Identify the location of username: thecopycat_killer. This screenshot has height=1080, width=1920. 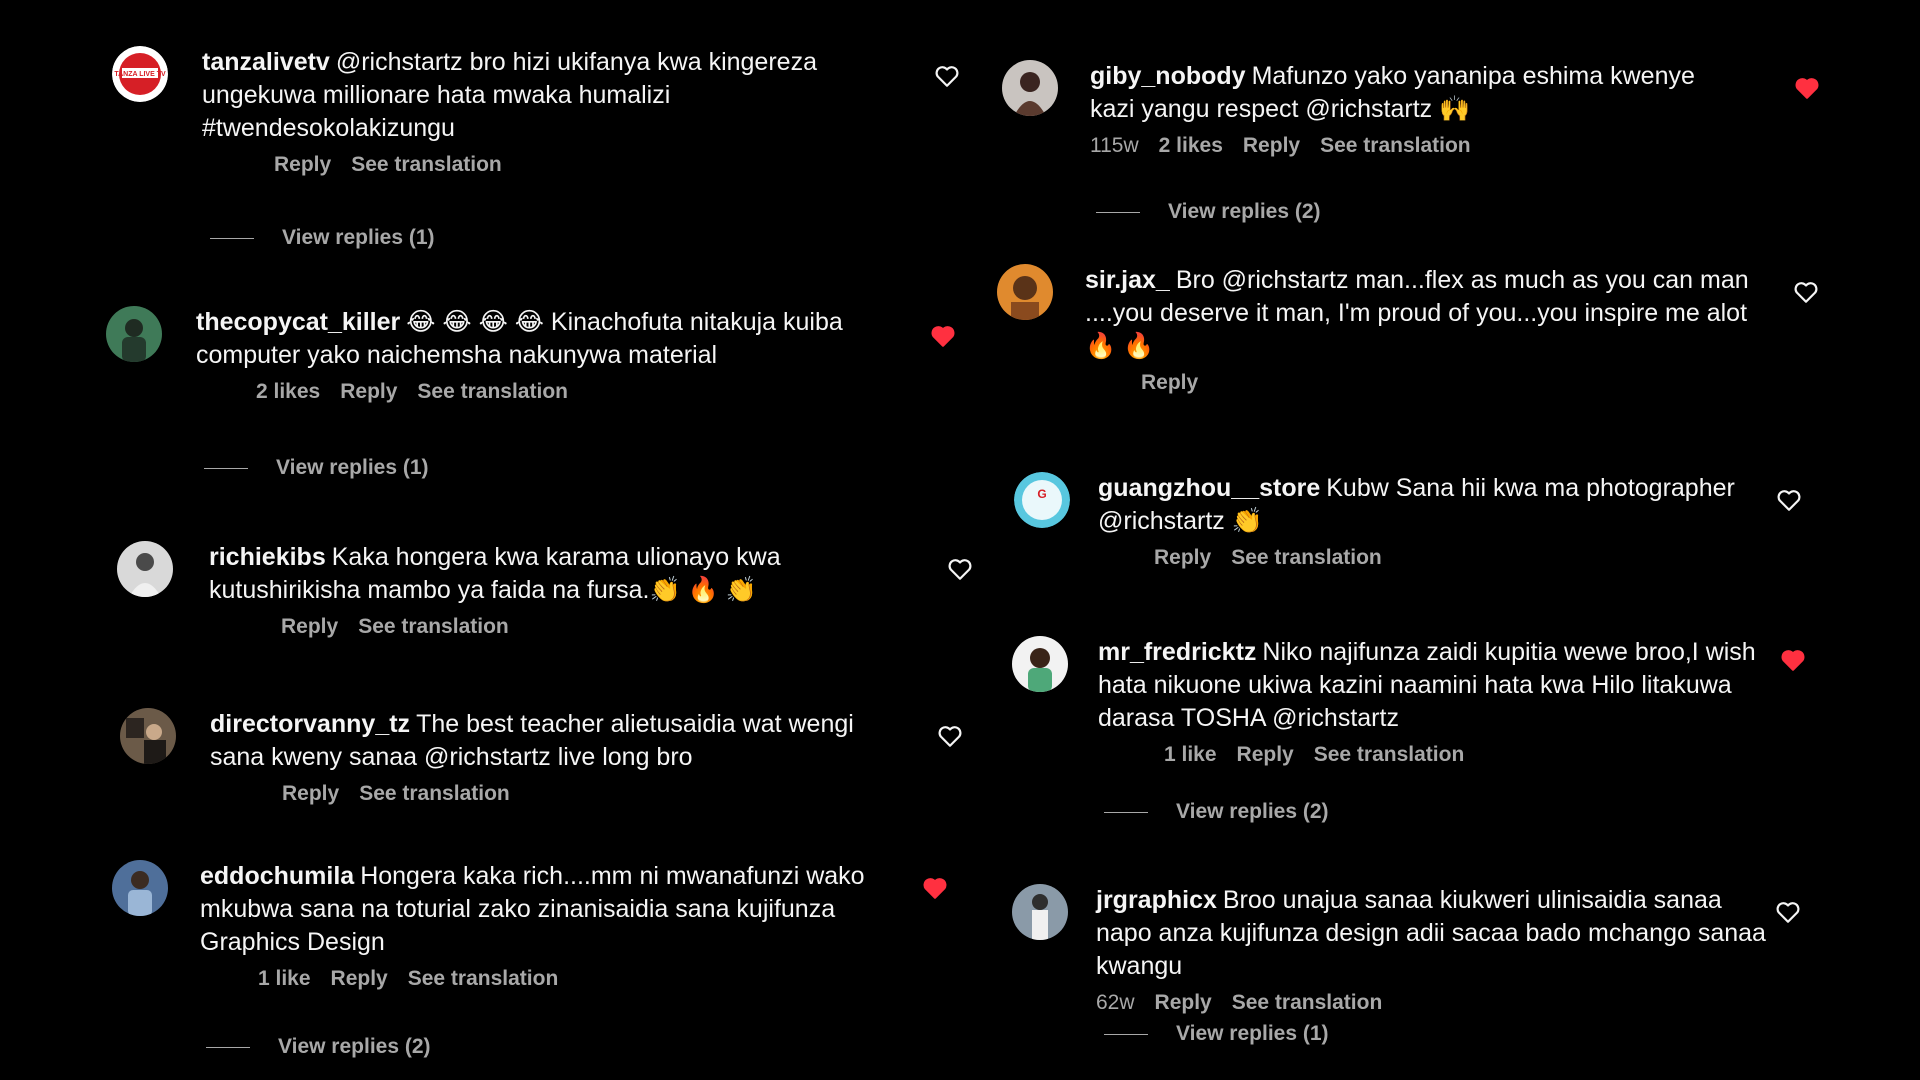
(298, 322).